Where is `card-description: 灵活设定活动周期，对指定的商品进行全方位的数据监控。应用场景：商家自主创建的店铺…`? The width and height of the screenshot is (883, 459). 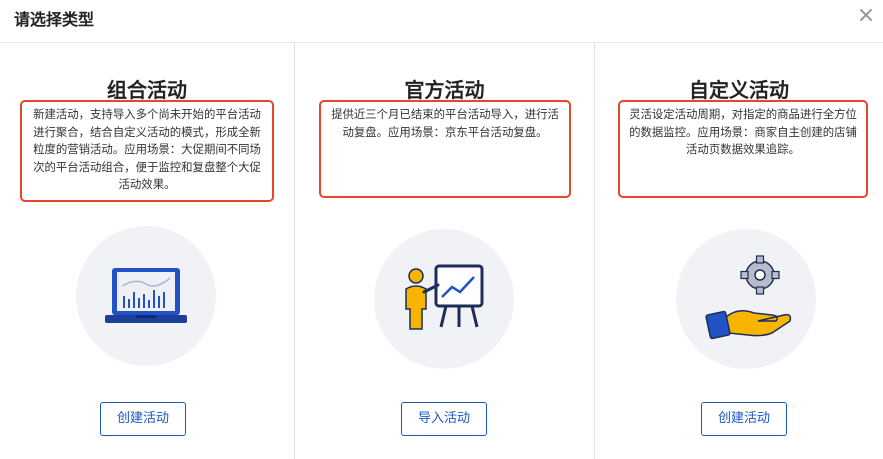 card-description: 灵活设定活动周期，对指定的商品进行全方位的数据监控。应用场景：商家自主创建的店铺… is located at coordinates (743, 149).